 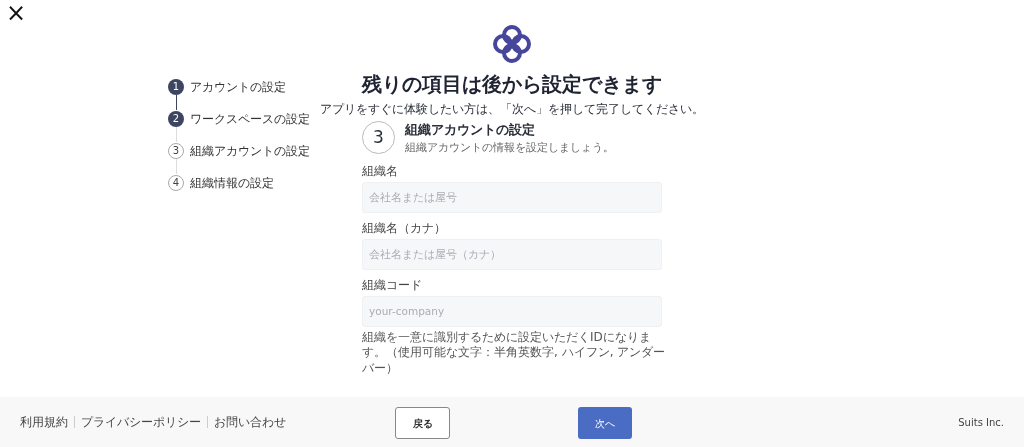 I want to click on step-number: 3, so click(x=176, y=150).